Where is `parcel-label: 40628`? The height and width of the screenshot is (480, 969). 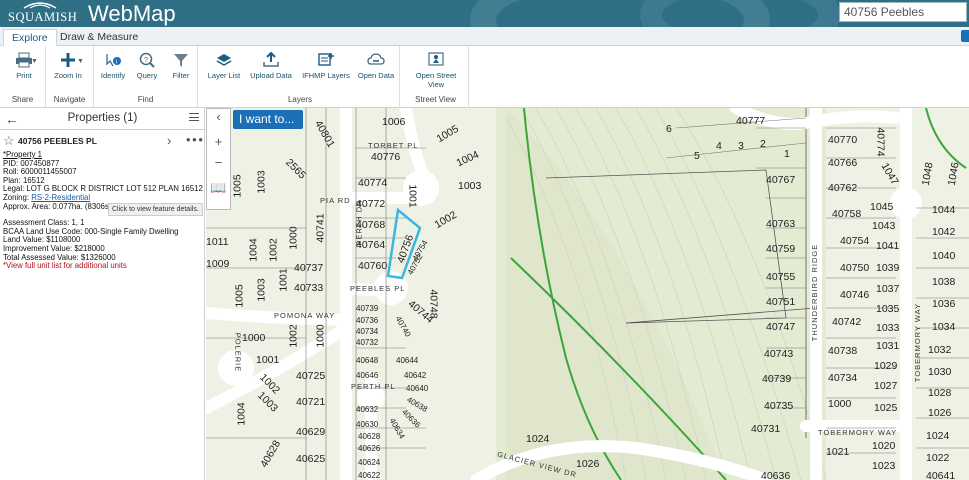
parcel-label: 40628 is located at coordinates (369, 436).